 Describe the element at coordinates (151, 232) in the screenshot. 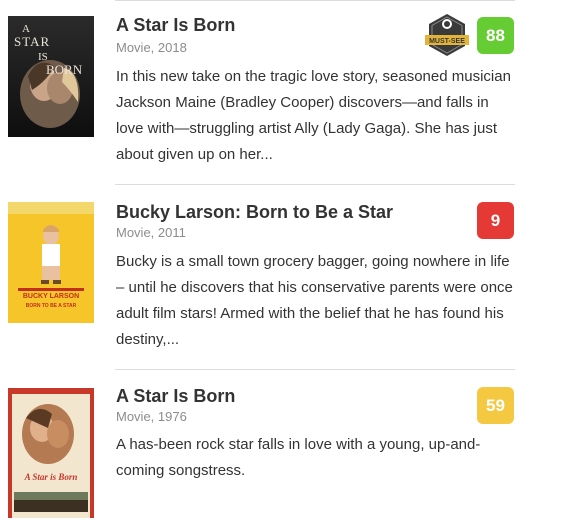

I see `result-meta: Movie, 2011` at that location.